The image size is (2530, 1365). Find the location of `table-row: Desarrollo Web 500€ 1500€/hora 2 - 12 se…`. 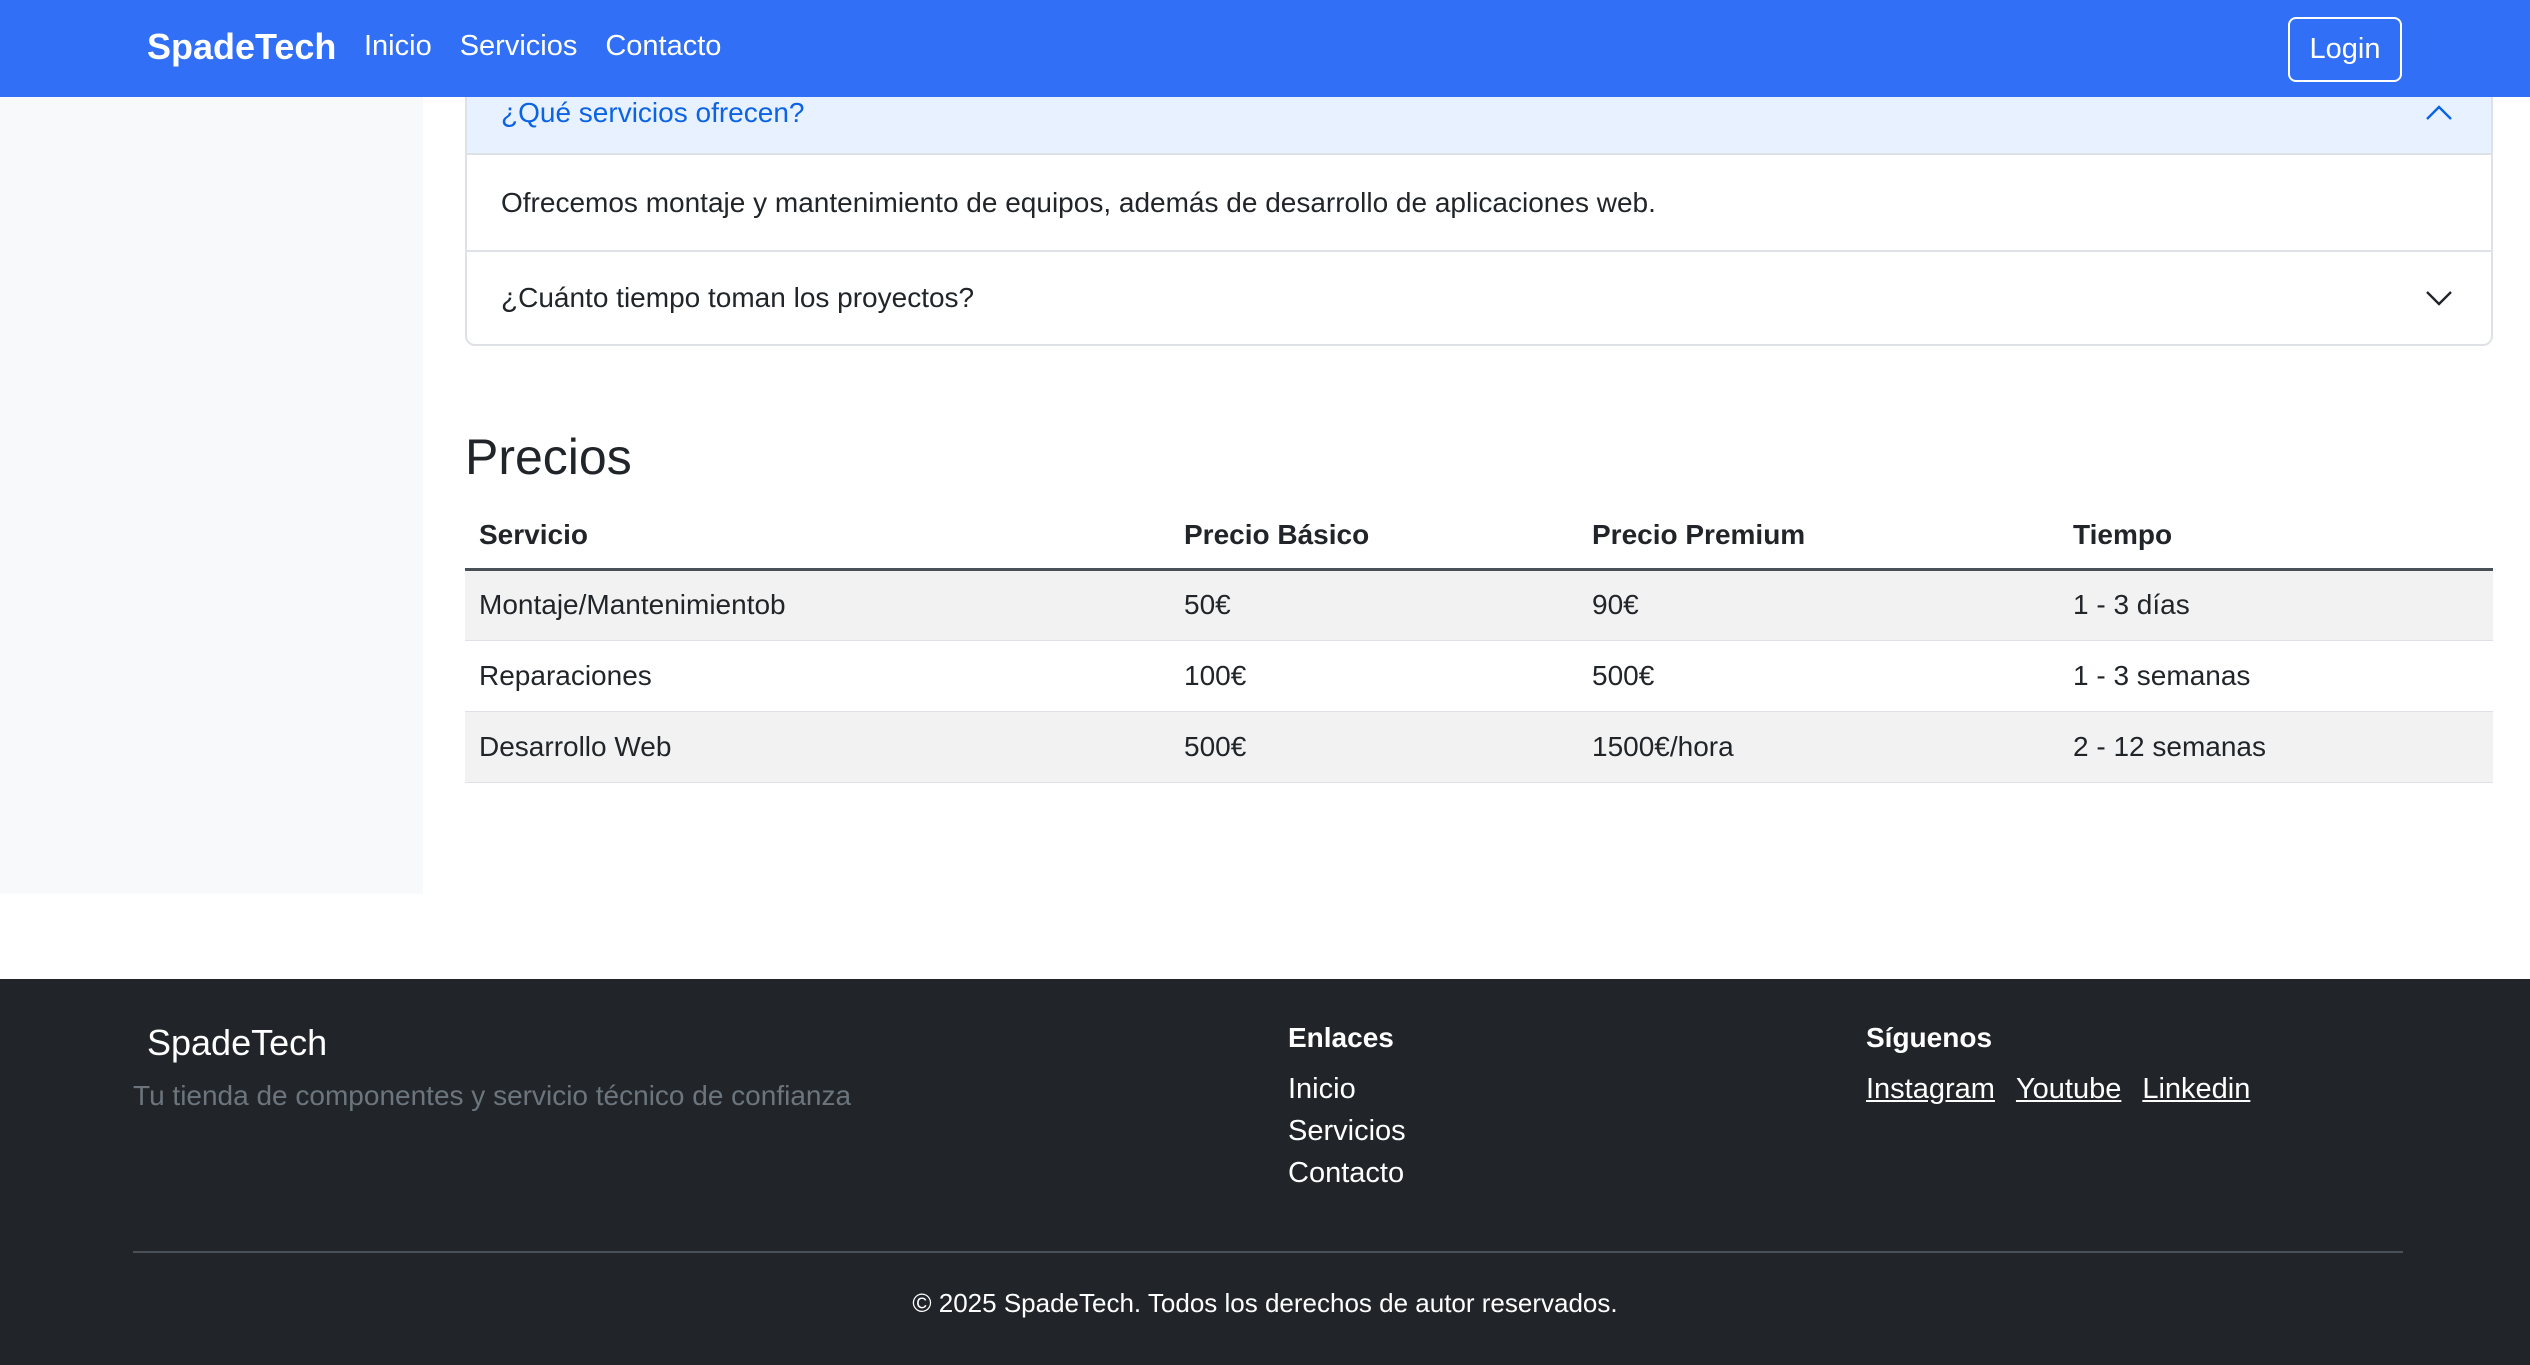

table-row: Desarrollo Web 500€ 1500€/hora 2 - 12 se… is located at coordinates (1479, 747).